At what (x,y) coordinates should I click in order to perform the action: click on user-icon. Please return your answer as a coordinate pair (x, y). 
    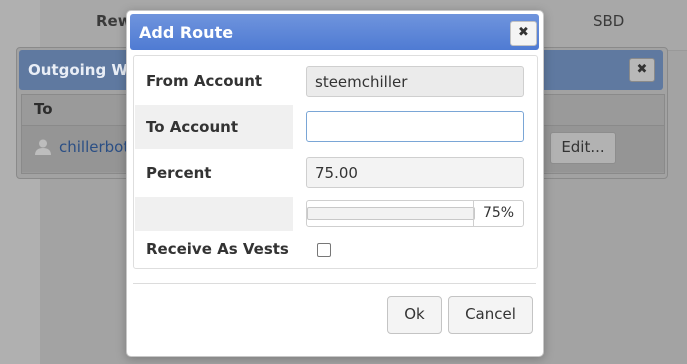
    Looking at the image, I should click on (43, 147).